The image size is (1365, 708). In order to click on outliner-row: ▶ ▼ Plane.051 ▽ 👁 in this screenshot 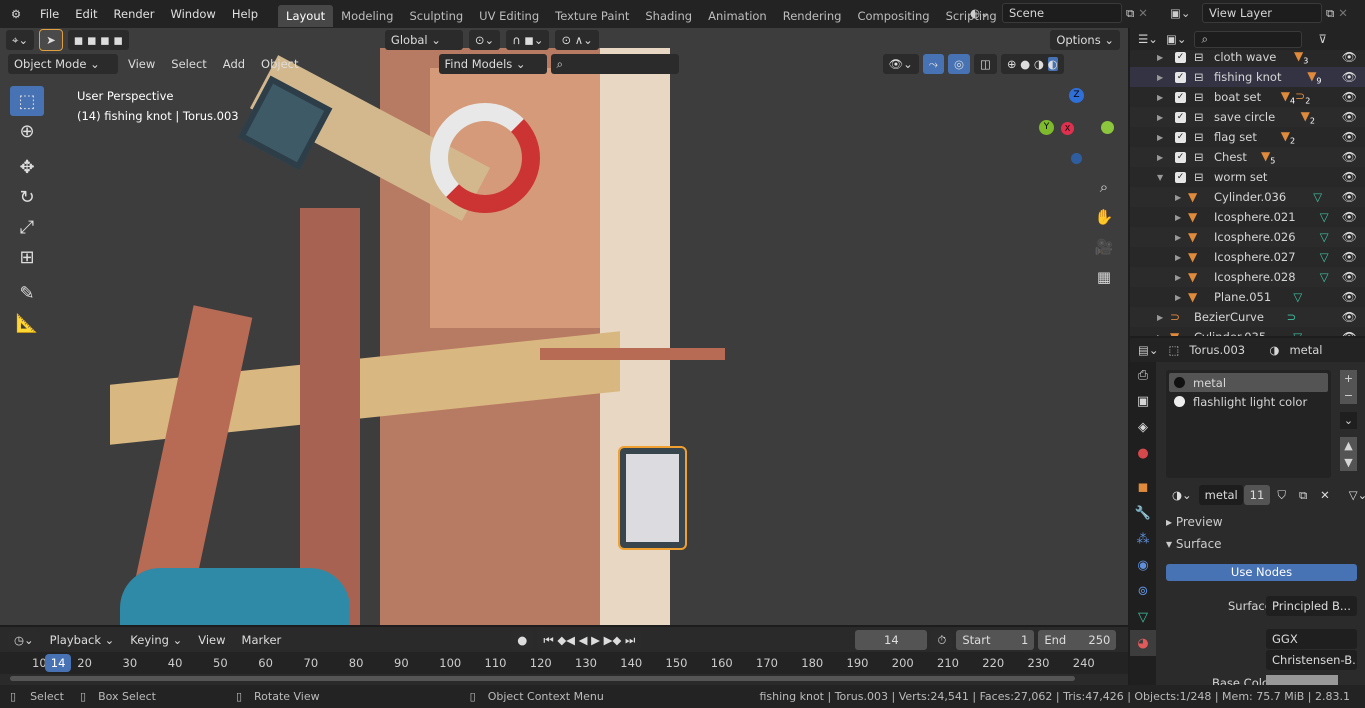, I will do `click(1247, 297)`.